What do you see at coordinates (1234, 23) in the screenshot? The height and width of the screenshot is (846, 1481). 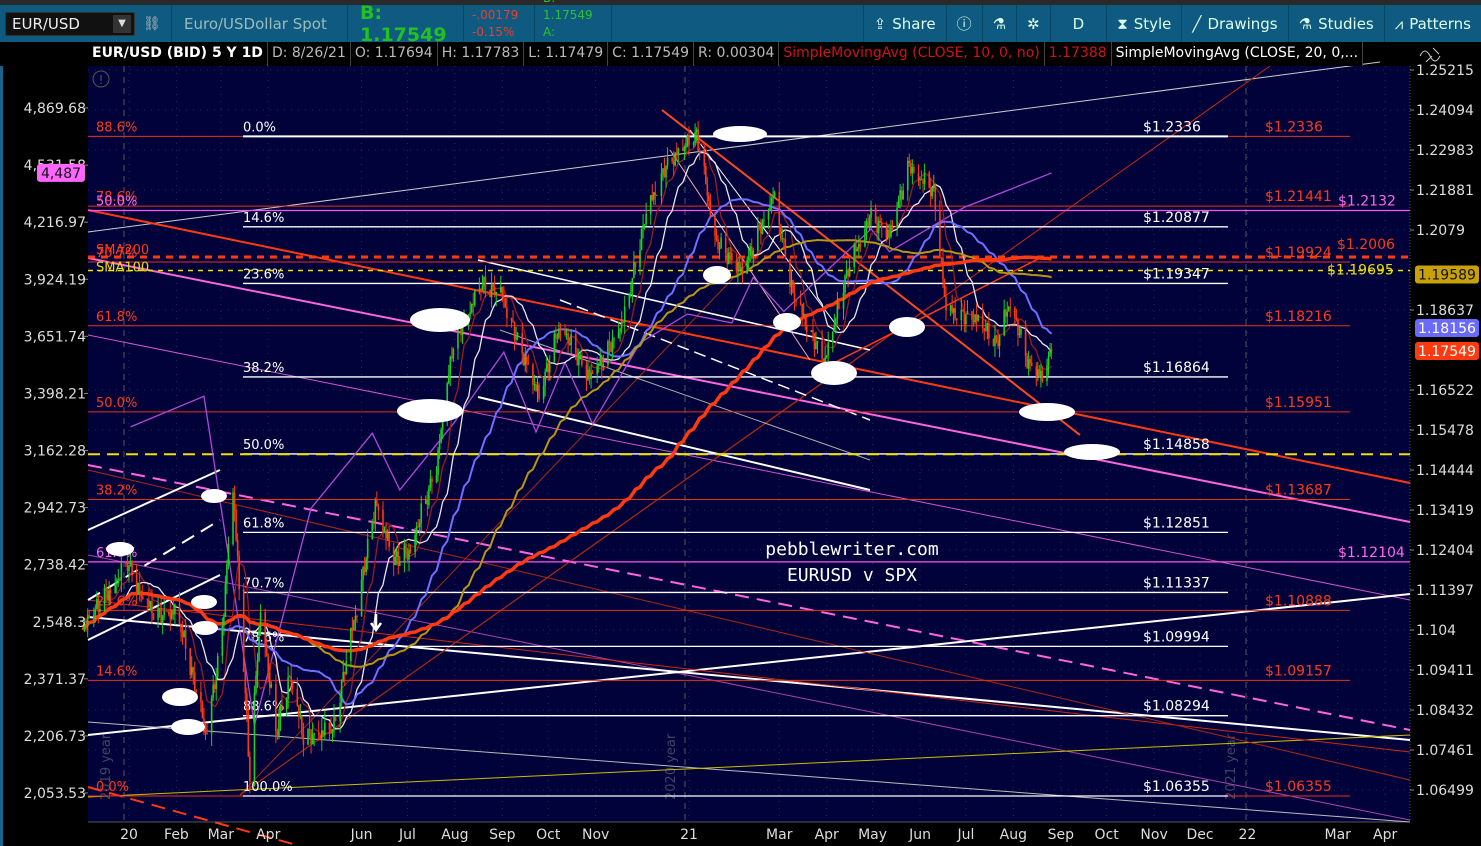 I see `drawings-button: ╱ Drawings` at bounding box center [1234, 23].